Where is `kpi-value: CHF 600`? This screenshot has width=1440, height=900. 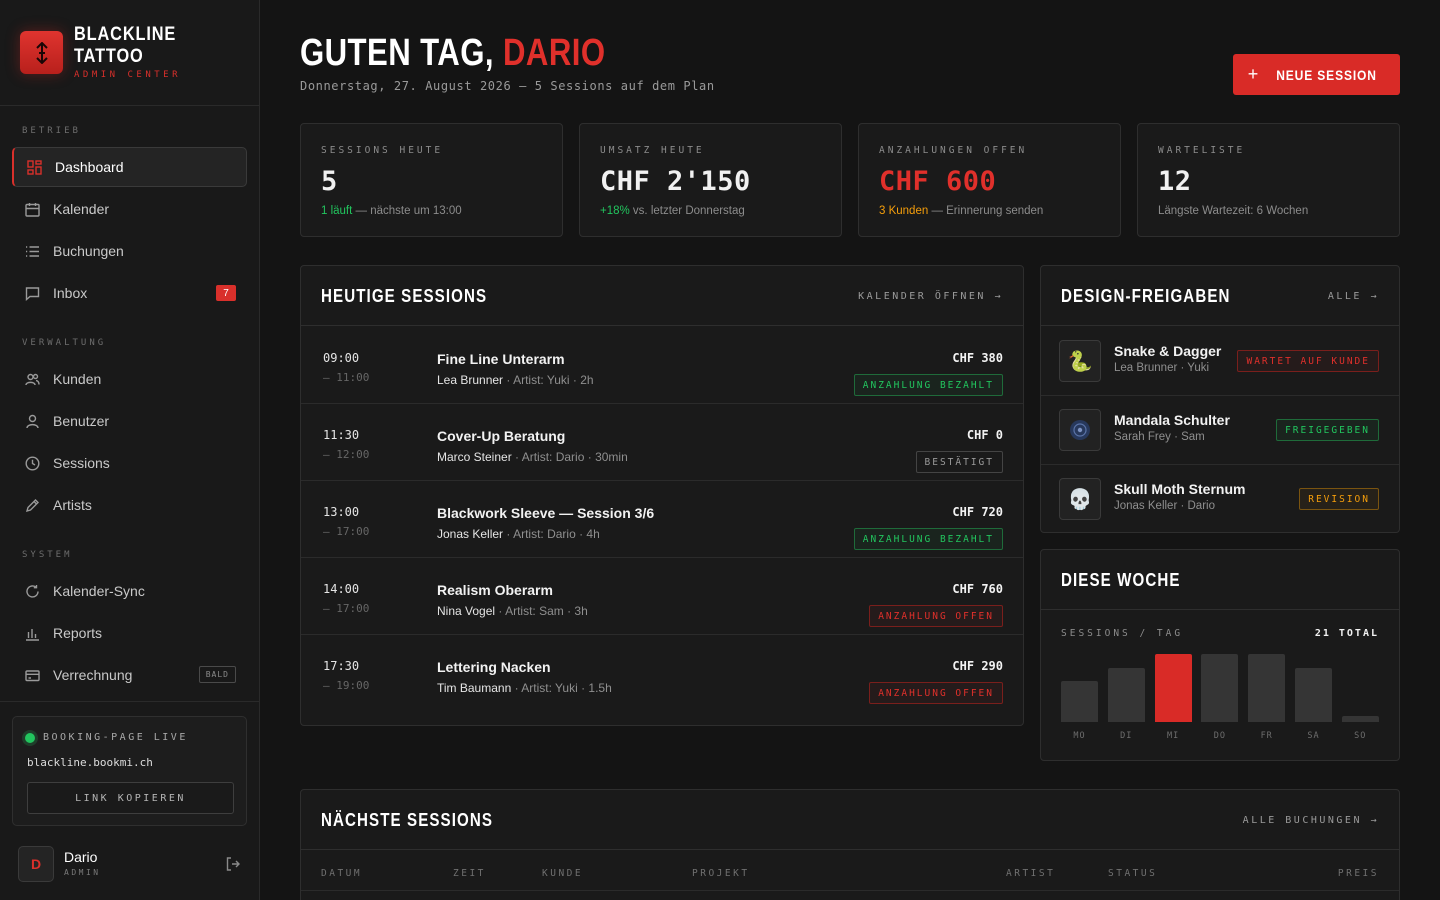
kpi-value: CHF 600 is located at coordinates (938, 181).